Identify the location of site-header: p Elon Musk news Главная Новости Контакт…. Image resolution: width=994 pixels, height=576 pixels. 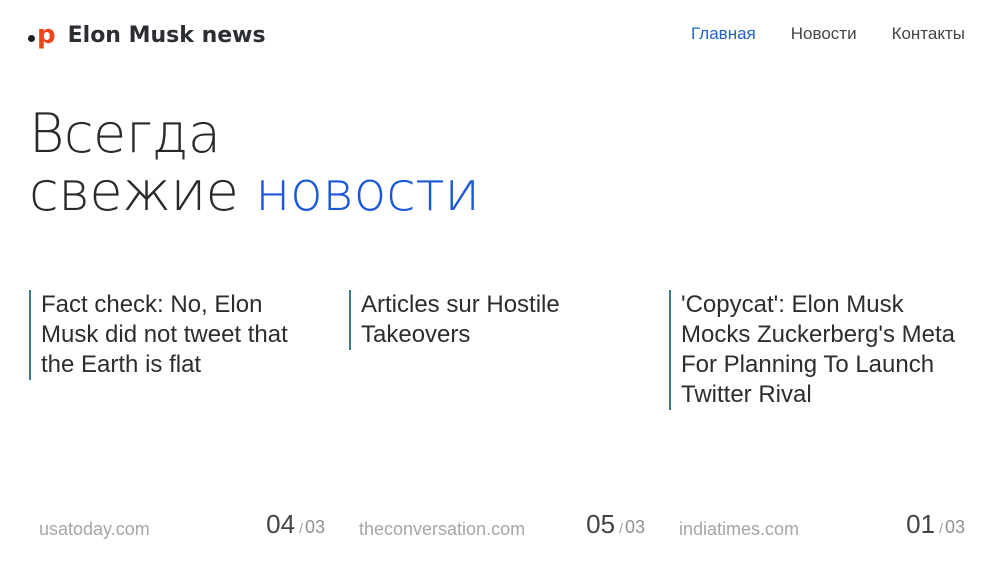
(497, 36).